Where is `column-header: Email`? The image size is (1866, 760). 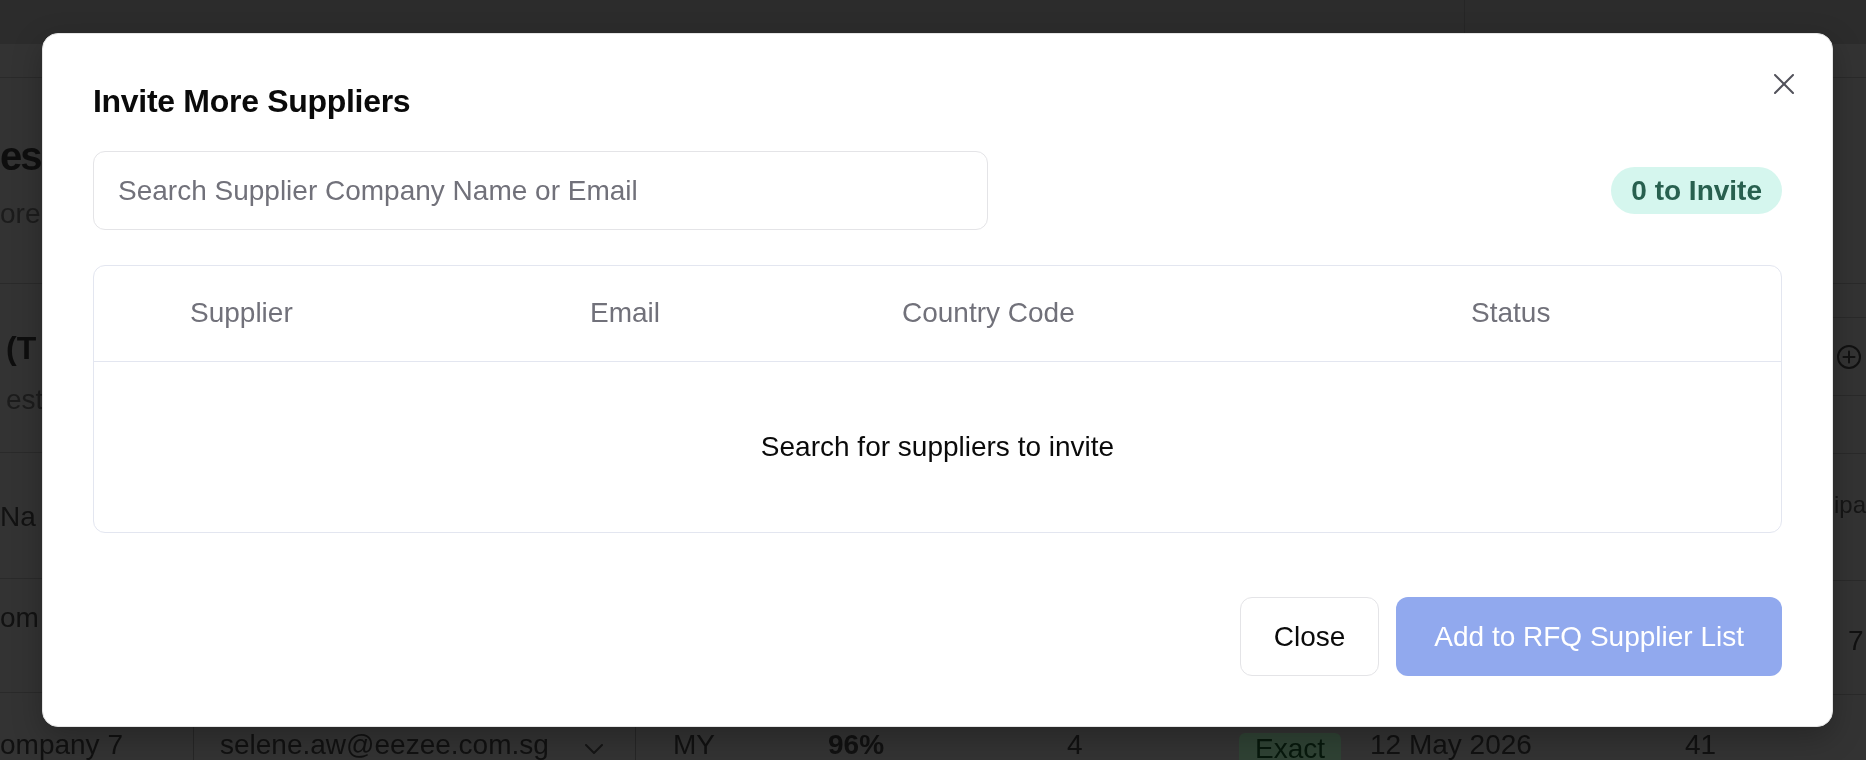 column-header: Email is located at coordinates (625, 312).